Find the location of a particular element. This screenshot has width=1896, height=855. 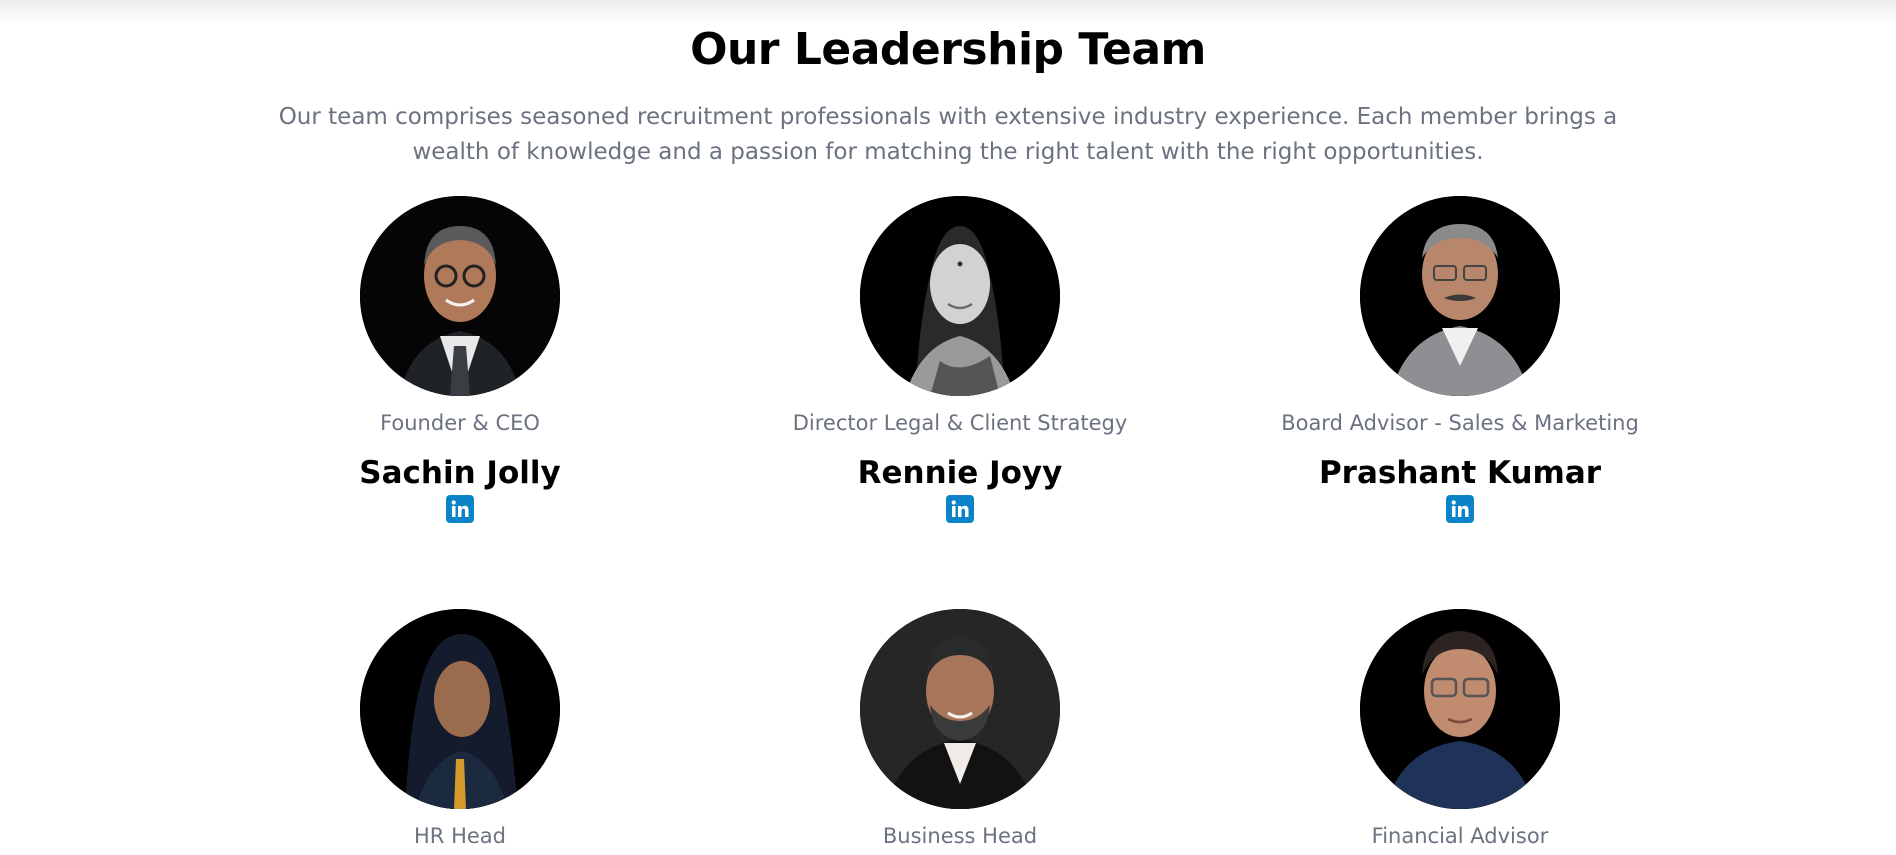

team-member-card: Business Head is located at coordinates (960, 732).